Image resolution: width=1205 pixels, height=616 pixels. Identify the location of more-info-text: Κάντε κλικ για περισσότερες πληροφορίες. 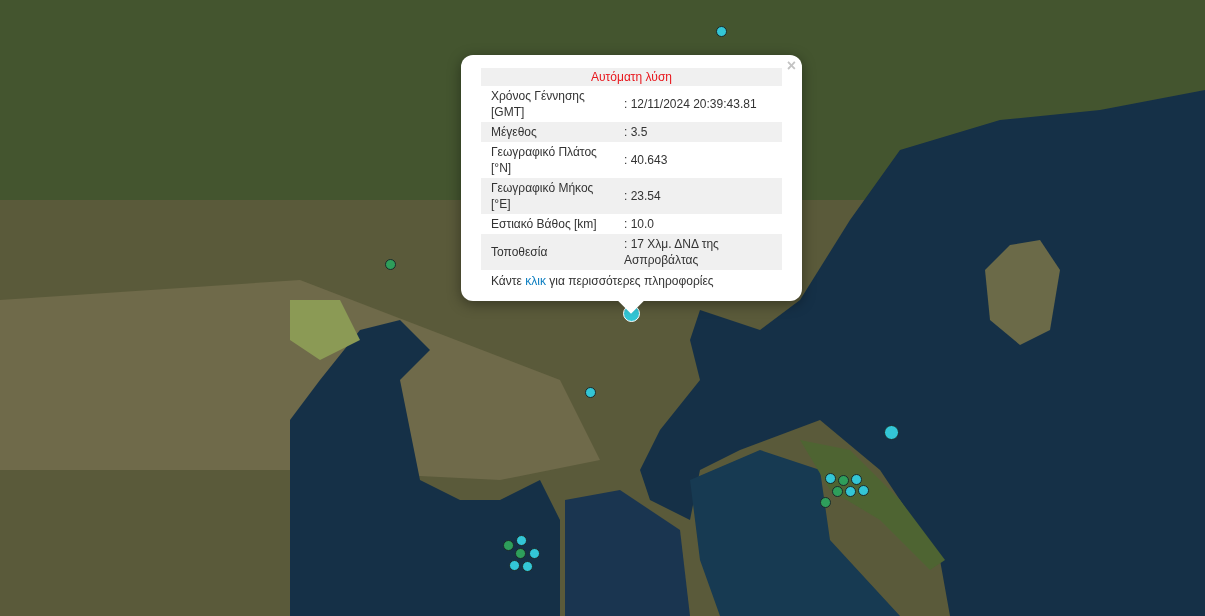
(602, 281).